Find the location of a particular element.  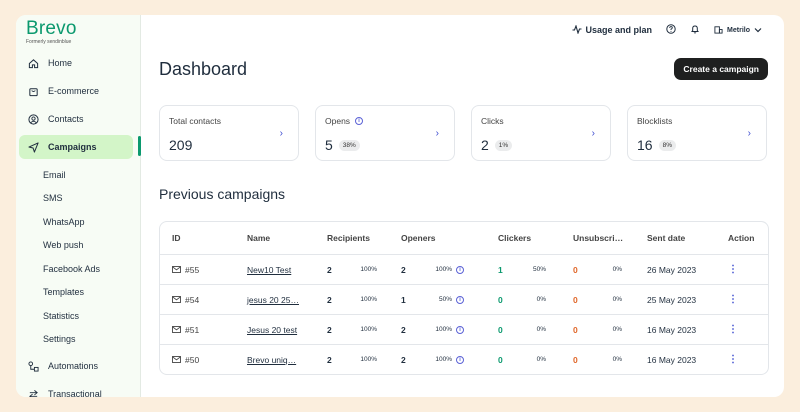

sidebar-item-transactional: Transactional is located at coordinates (76, 389).